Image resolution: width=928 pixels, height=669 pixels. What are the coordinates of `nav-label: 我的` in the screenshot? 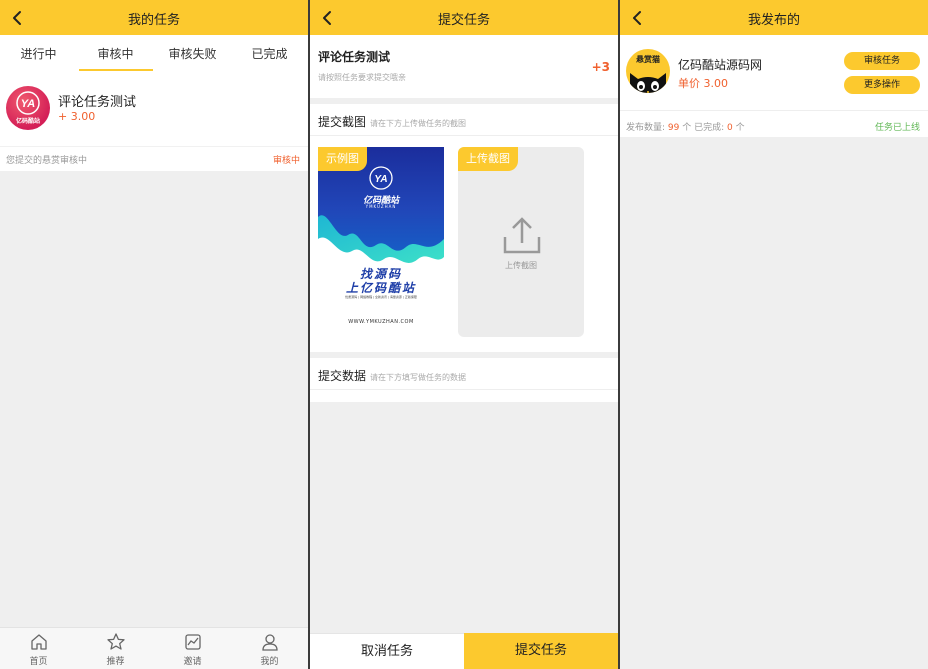 It's located at (269, 662).